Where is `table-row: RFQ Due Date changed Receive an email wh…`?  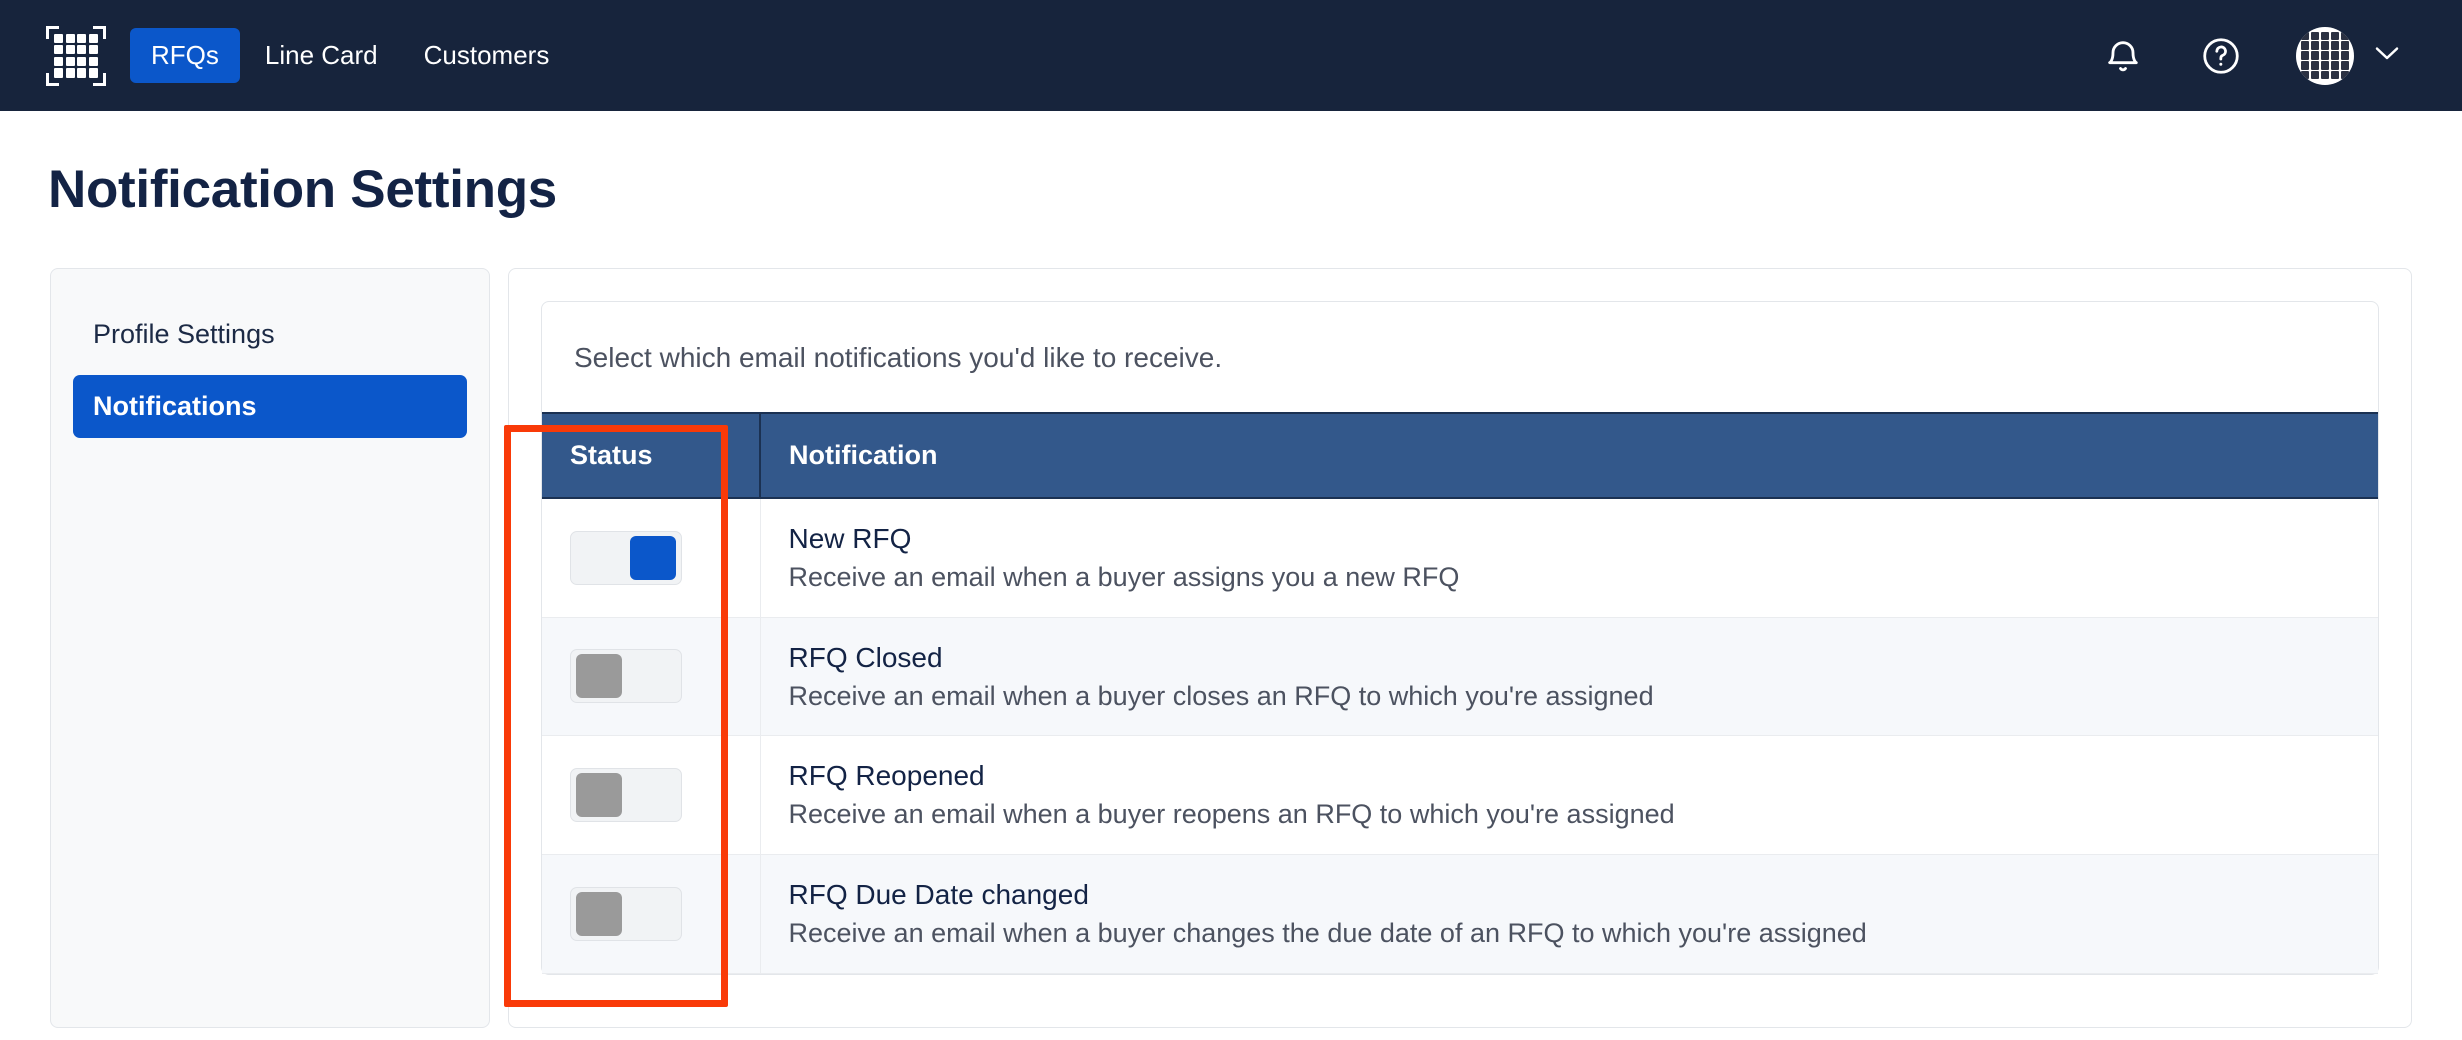 table-row: RFQ Due Date changed Receive an email wh… is located at coordinates (1460, 914).